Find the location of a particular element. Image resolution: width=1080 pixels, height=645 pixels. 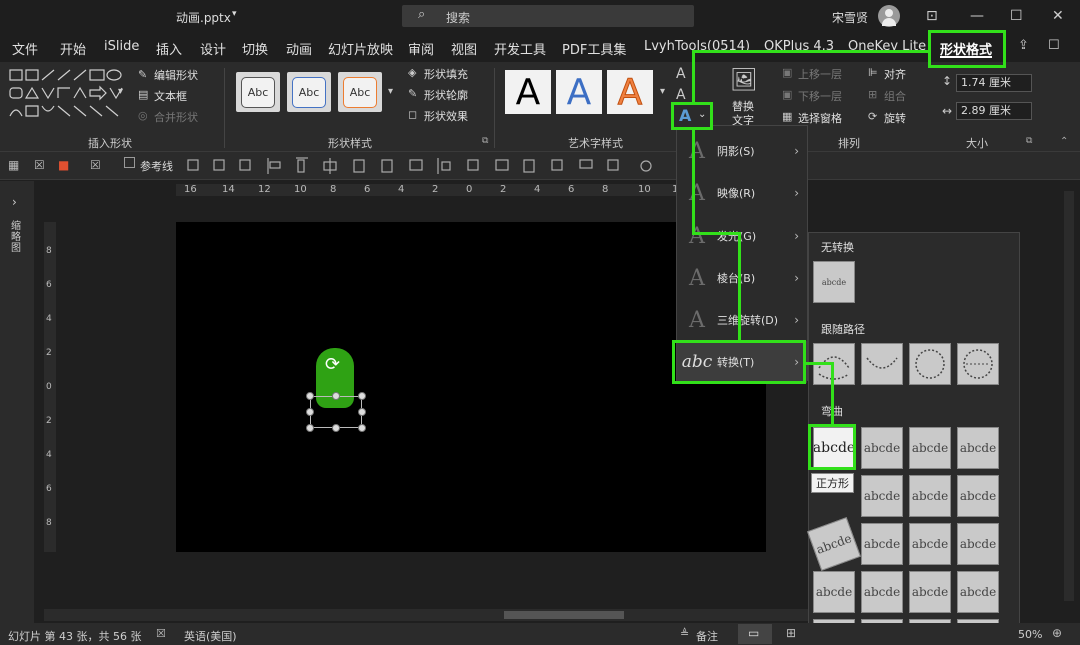

expand-panel-icon: › is located at coordinates (14, 202).